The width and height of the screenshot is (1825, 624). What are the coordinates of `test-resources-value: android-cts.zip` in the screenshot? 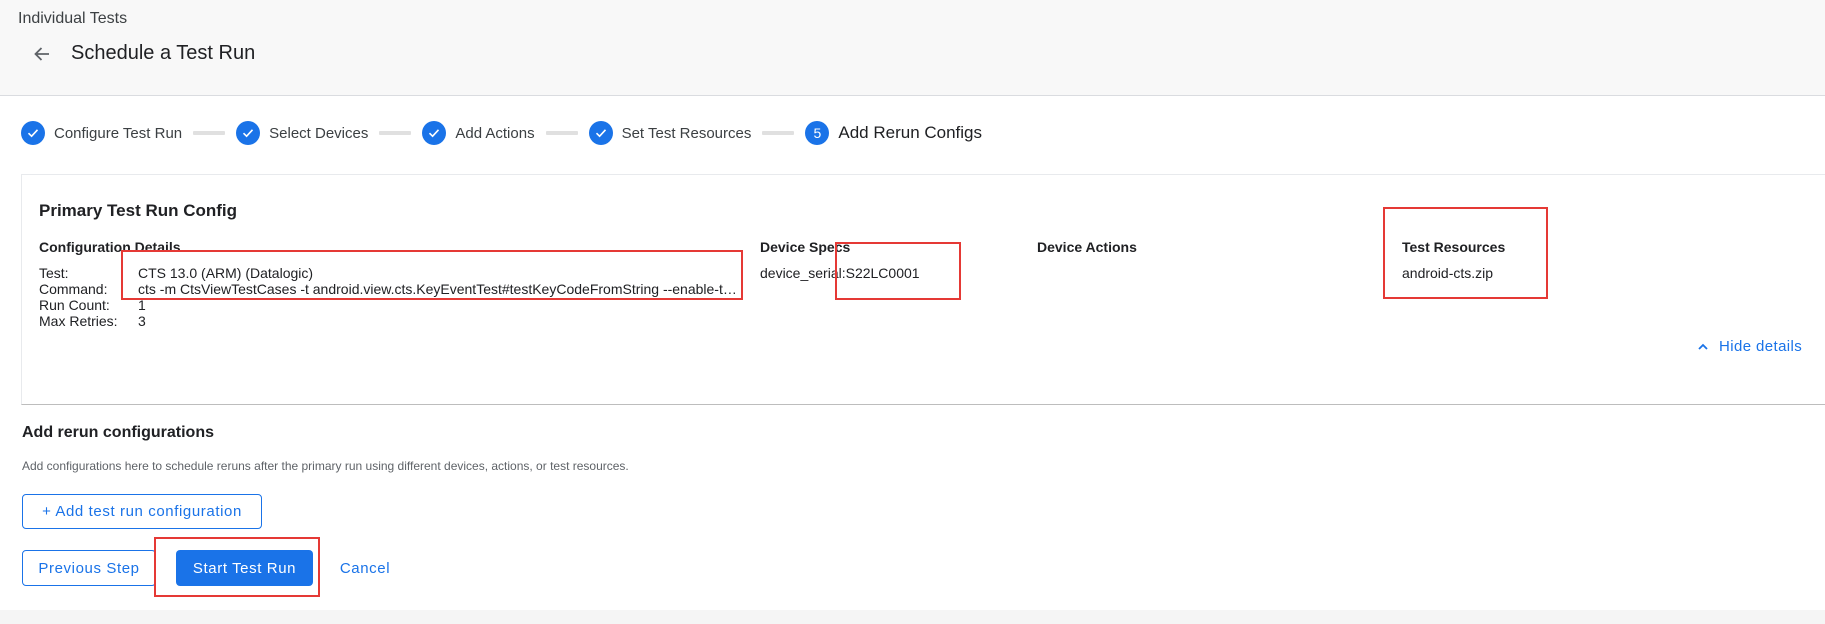 It's located at (1448, 273).